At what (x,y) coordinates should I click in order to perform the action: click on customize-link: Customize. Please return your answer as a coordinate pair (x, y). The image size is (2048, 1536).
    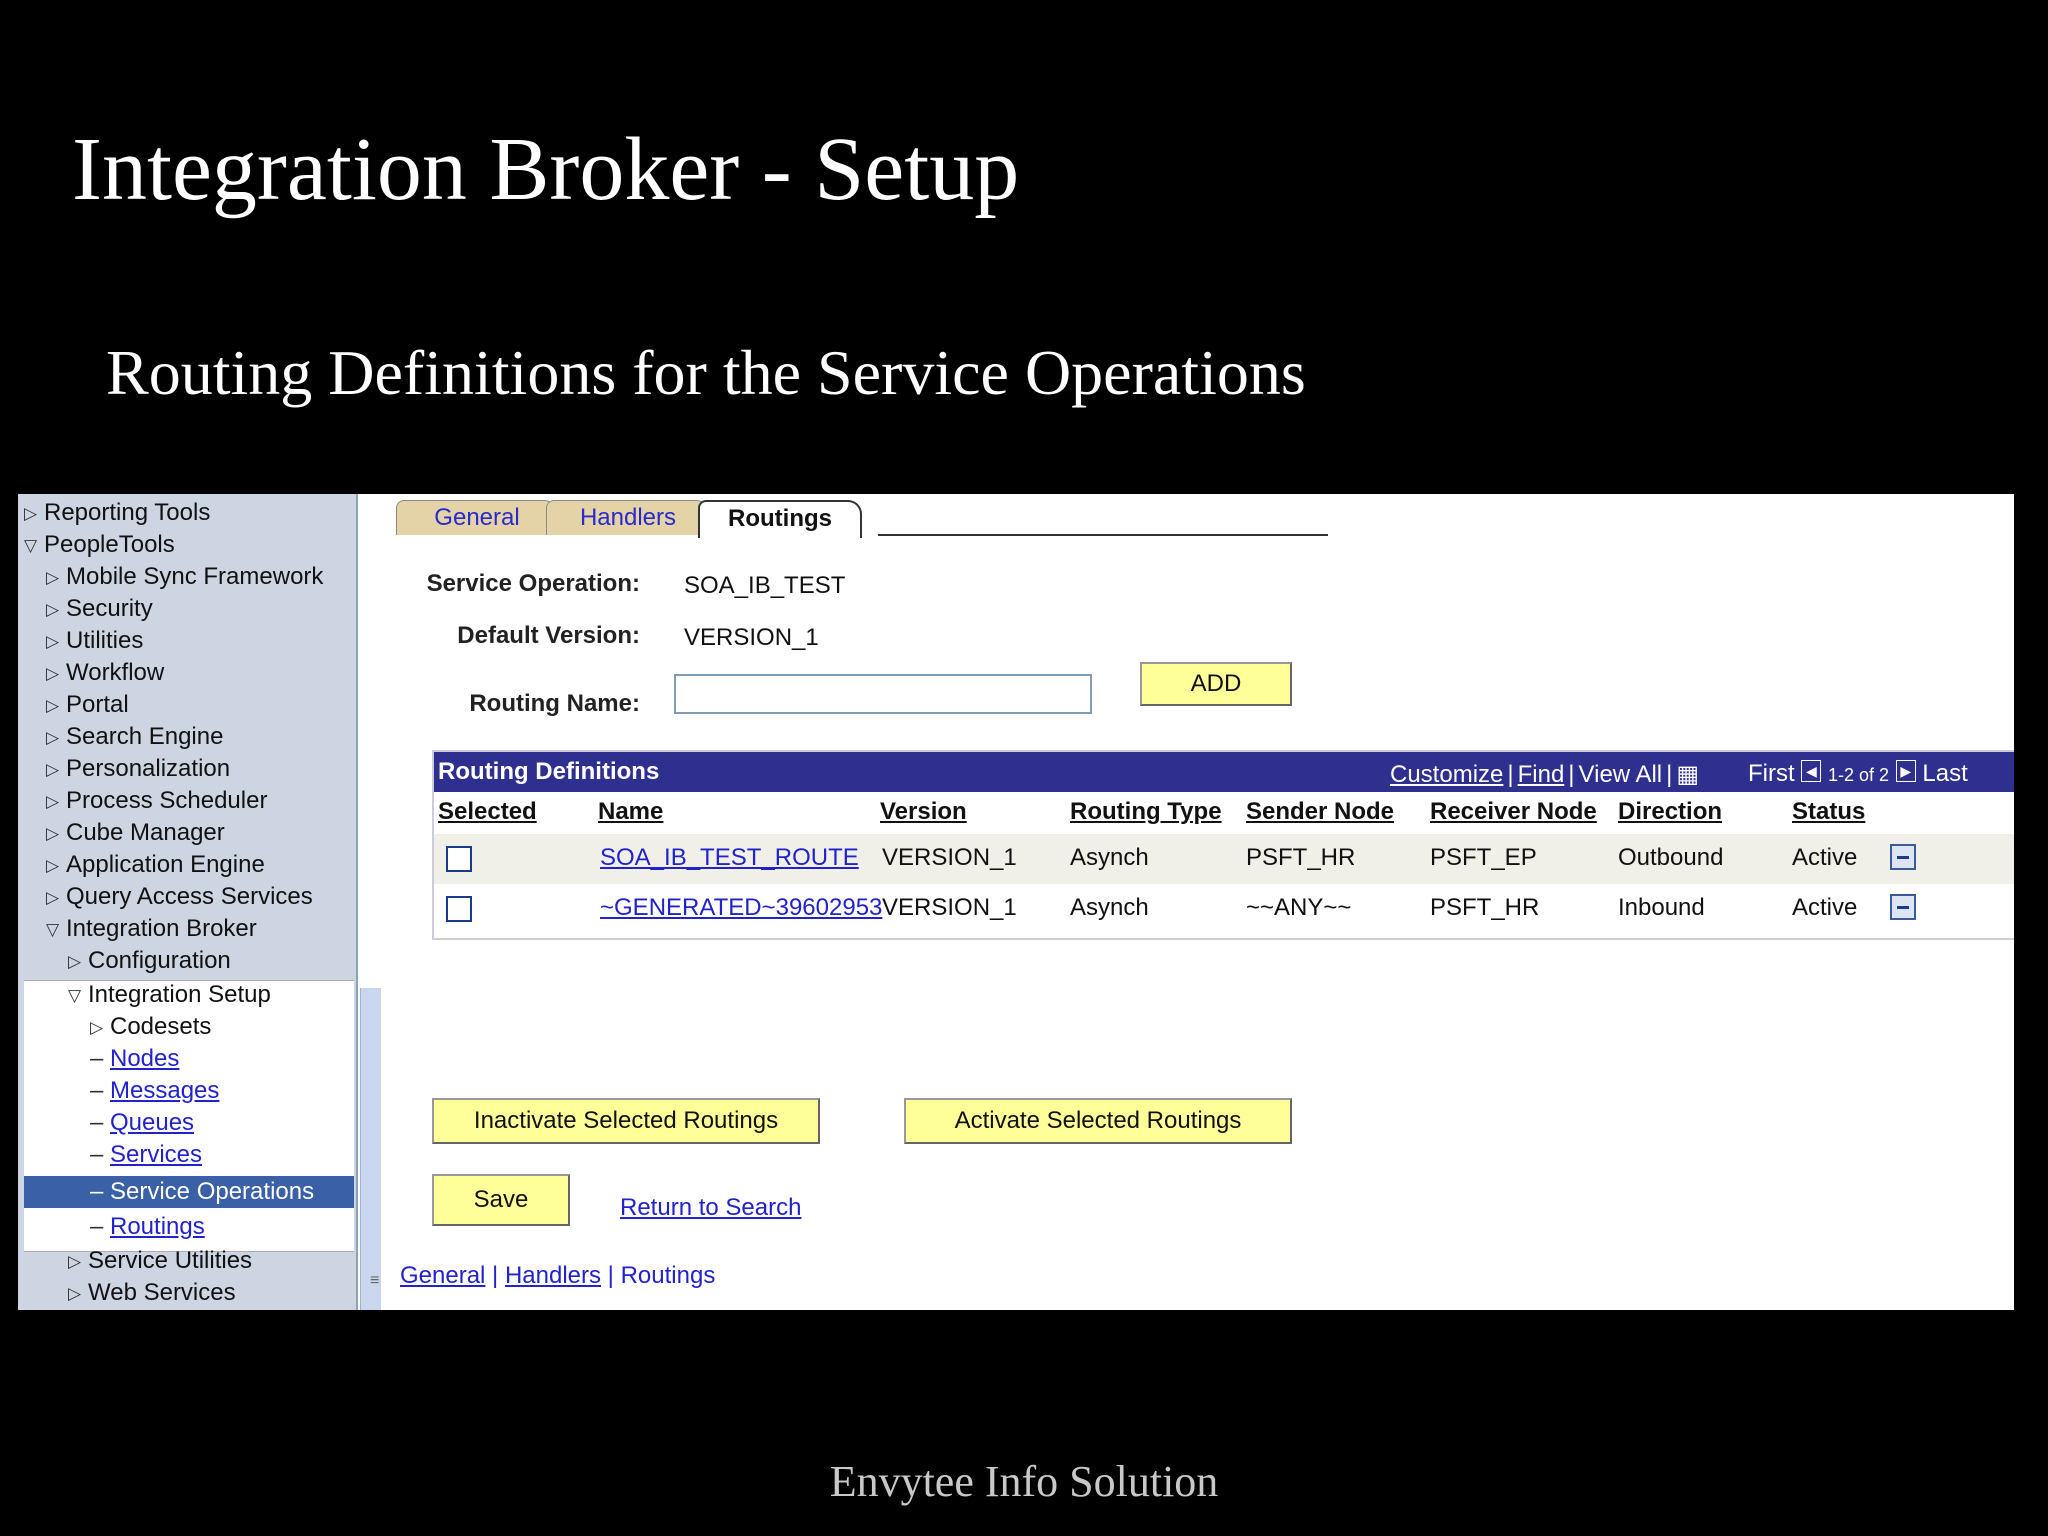
    Looking at the image, I should click on (1446, 774).